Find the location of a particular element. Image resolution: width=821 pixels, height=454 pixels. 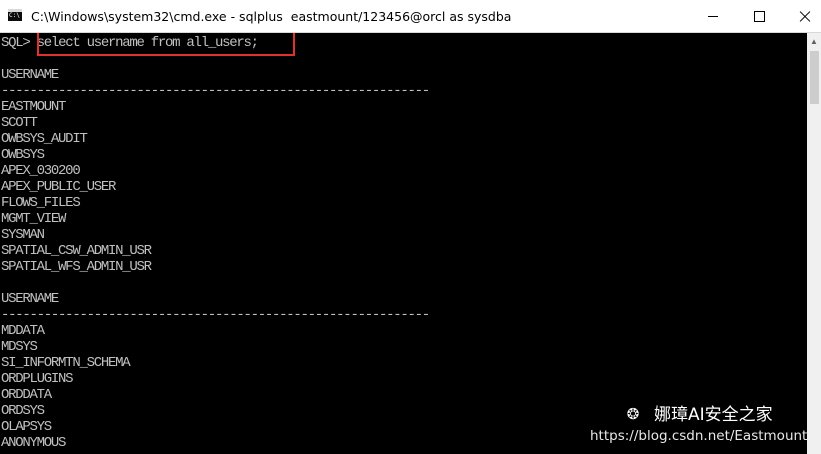

maximize-icon is located at coordinates (759, 16).